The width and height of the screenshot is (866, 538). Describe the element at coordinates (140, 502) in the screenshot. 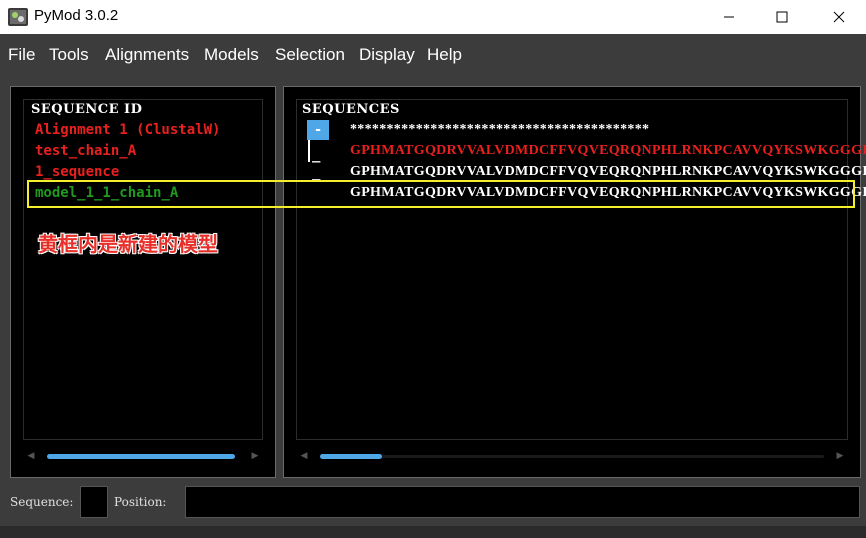

I see `position-label: Position:` at that location.